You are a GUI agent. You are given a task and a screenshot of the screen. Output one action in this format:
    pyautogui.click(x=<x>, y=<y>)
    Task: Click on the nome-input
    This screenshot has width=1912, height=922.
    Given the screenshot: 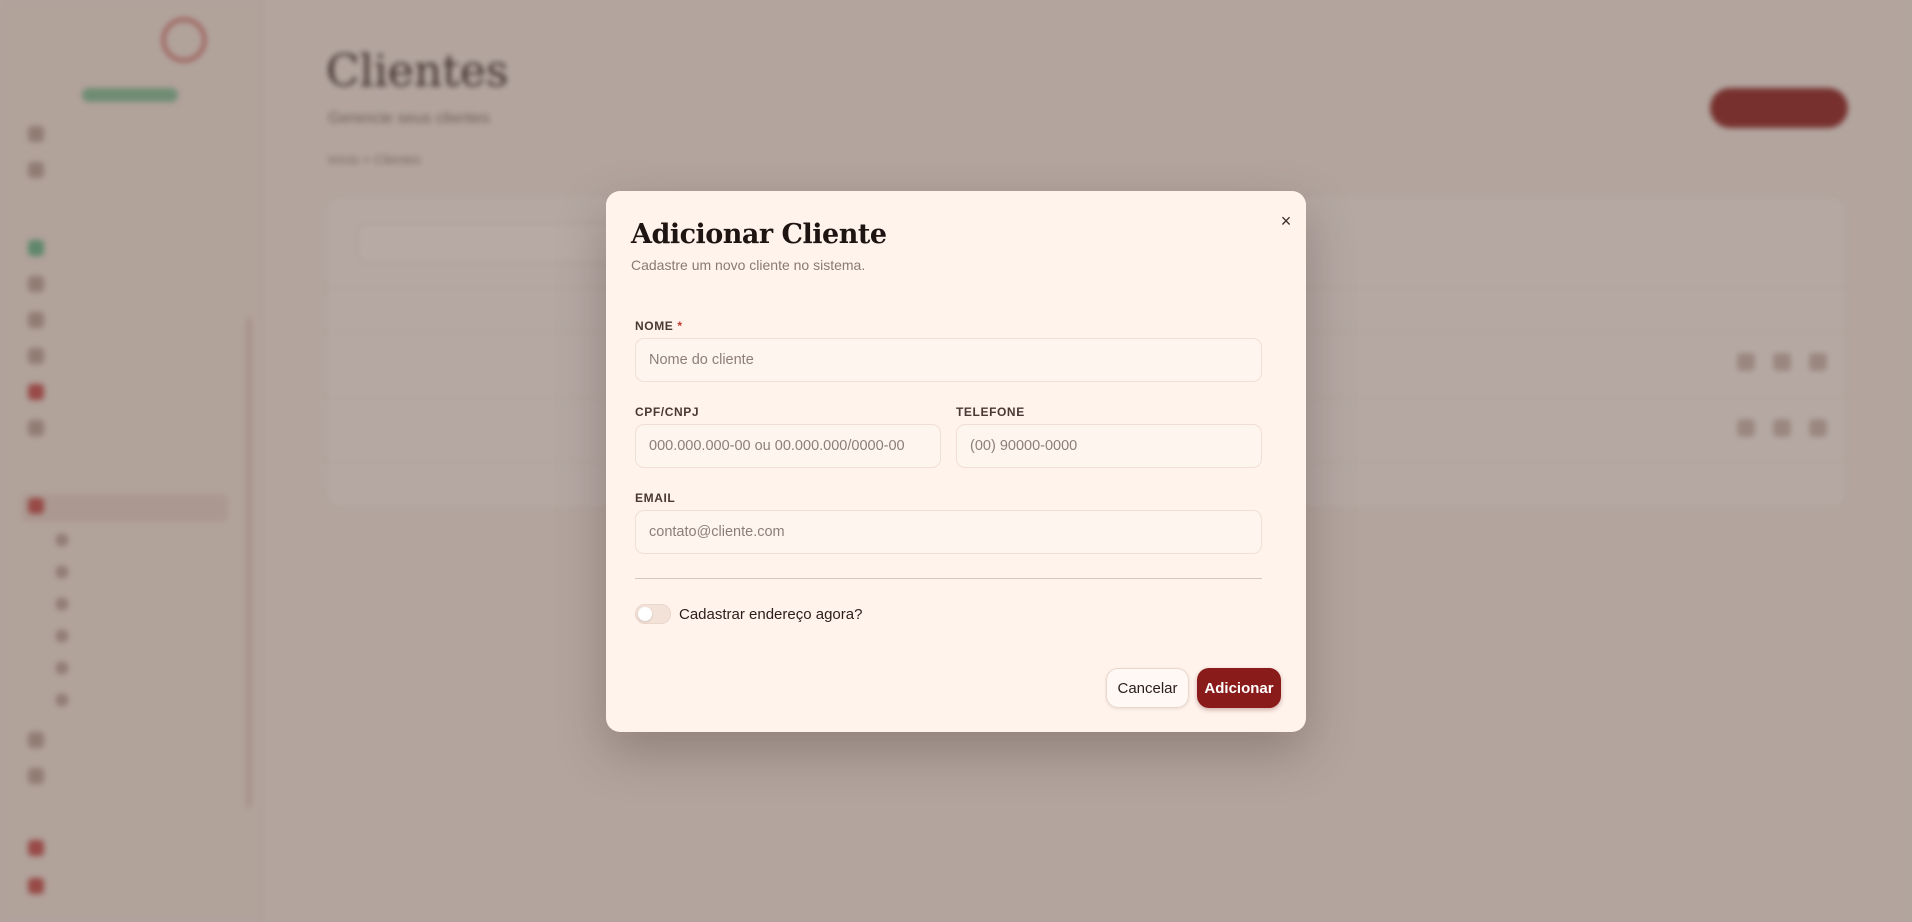 What is the action you would take?
    pyautogui.click(x=948, y=360)
    